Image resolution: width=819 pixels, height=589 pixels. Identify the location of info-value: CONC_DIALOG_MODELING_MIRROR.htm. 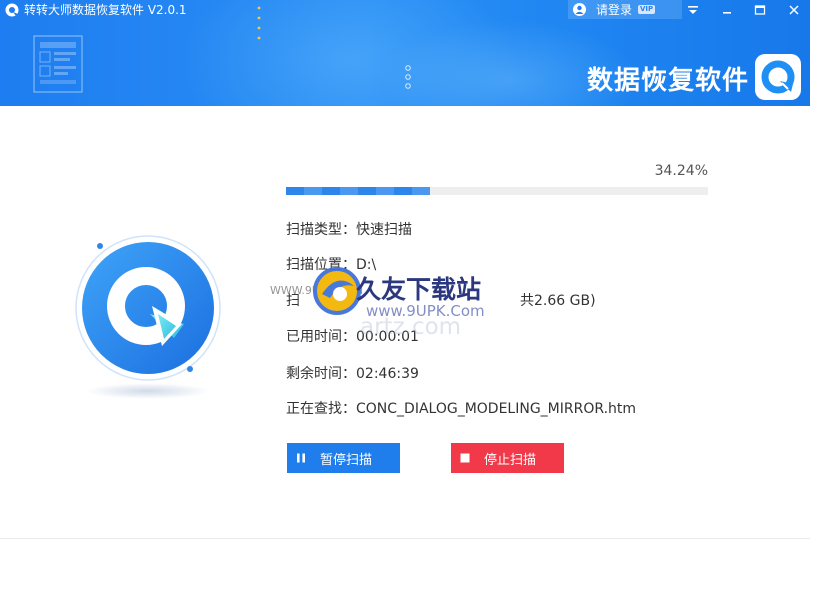
(496, 409).